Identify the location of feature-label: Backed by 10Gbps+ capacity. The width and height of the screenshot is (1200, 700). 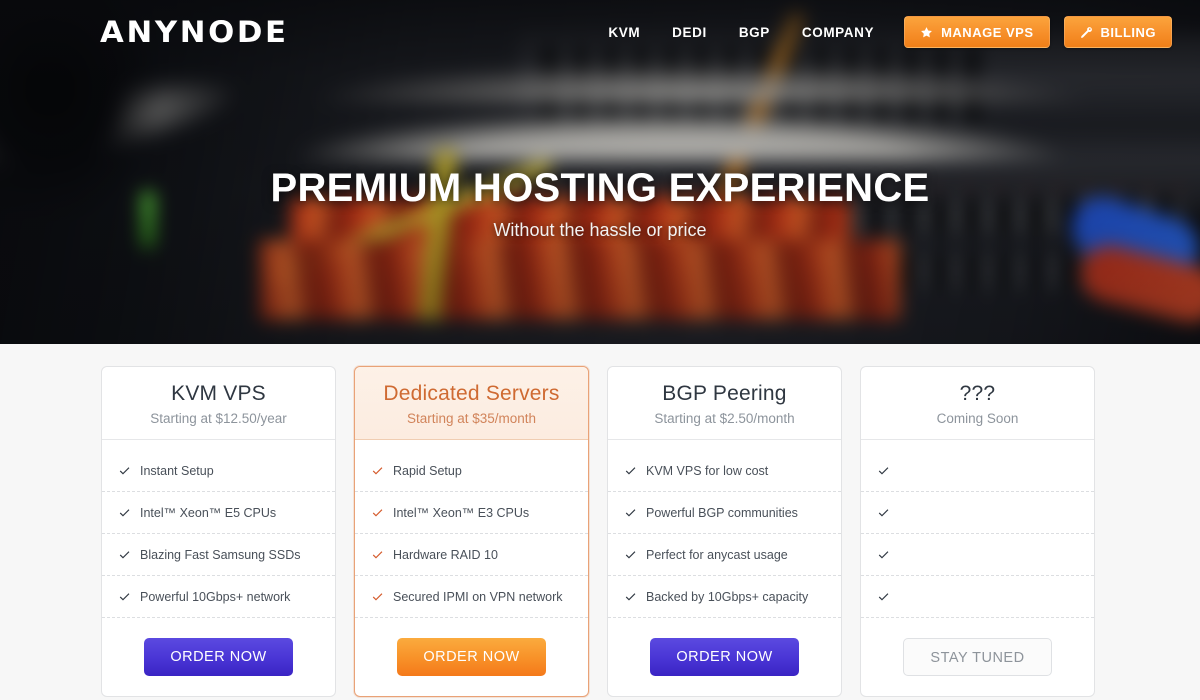
(727, 596).